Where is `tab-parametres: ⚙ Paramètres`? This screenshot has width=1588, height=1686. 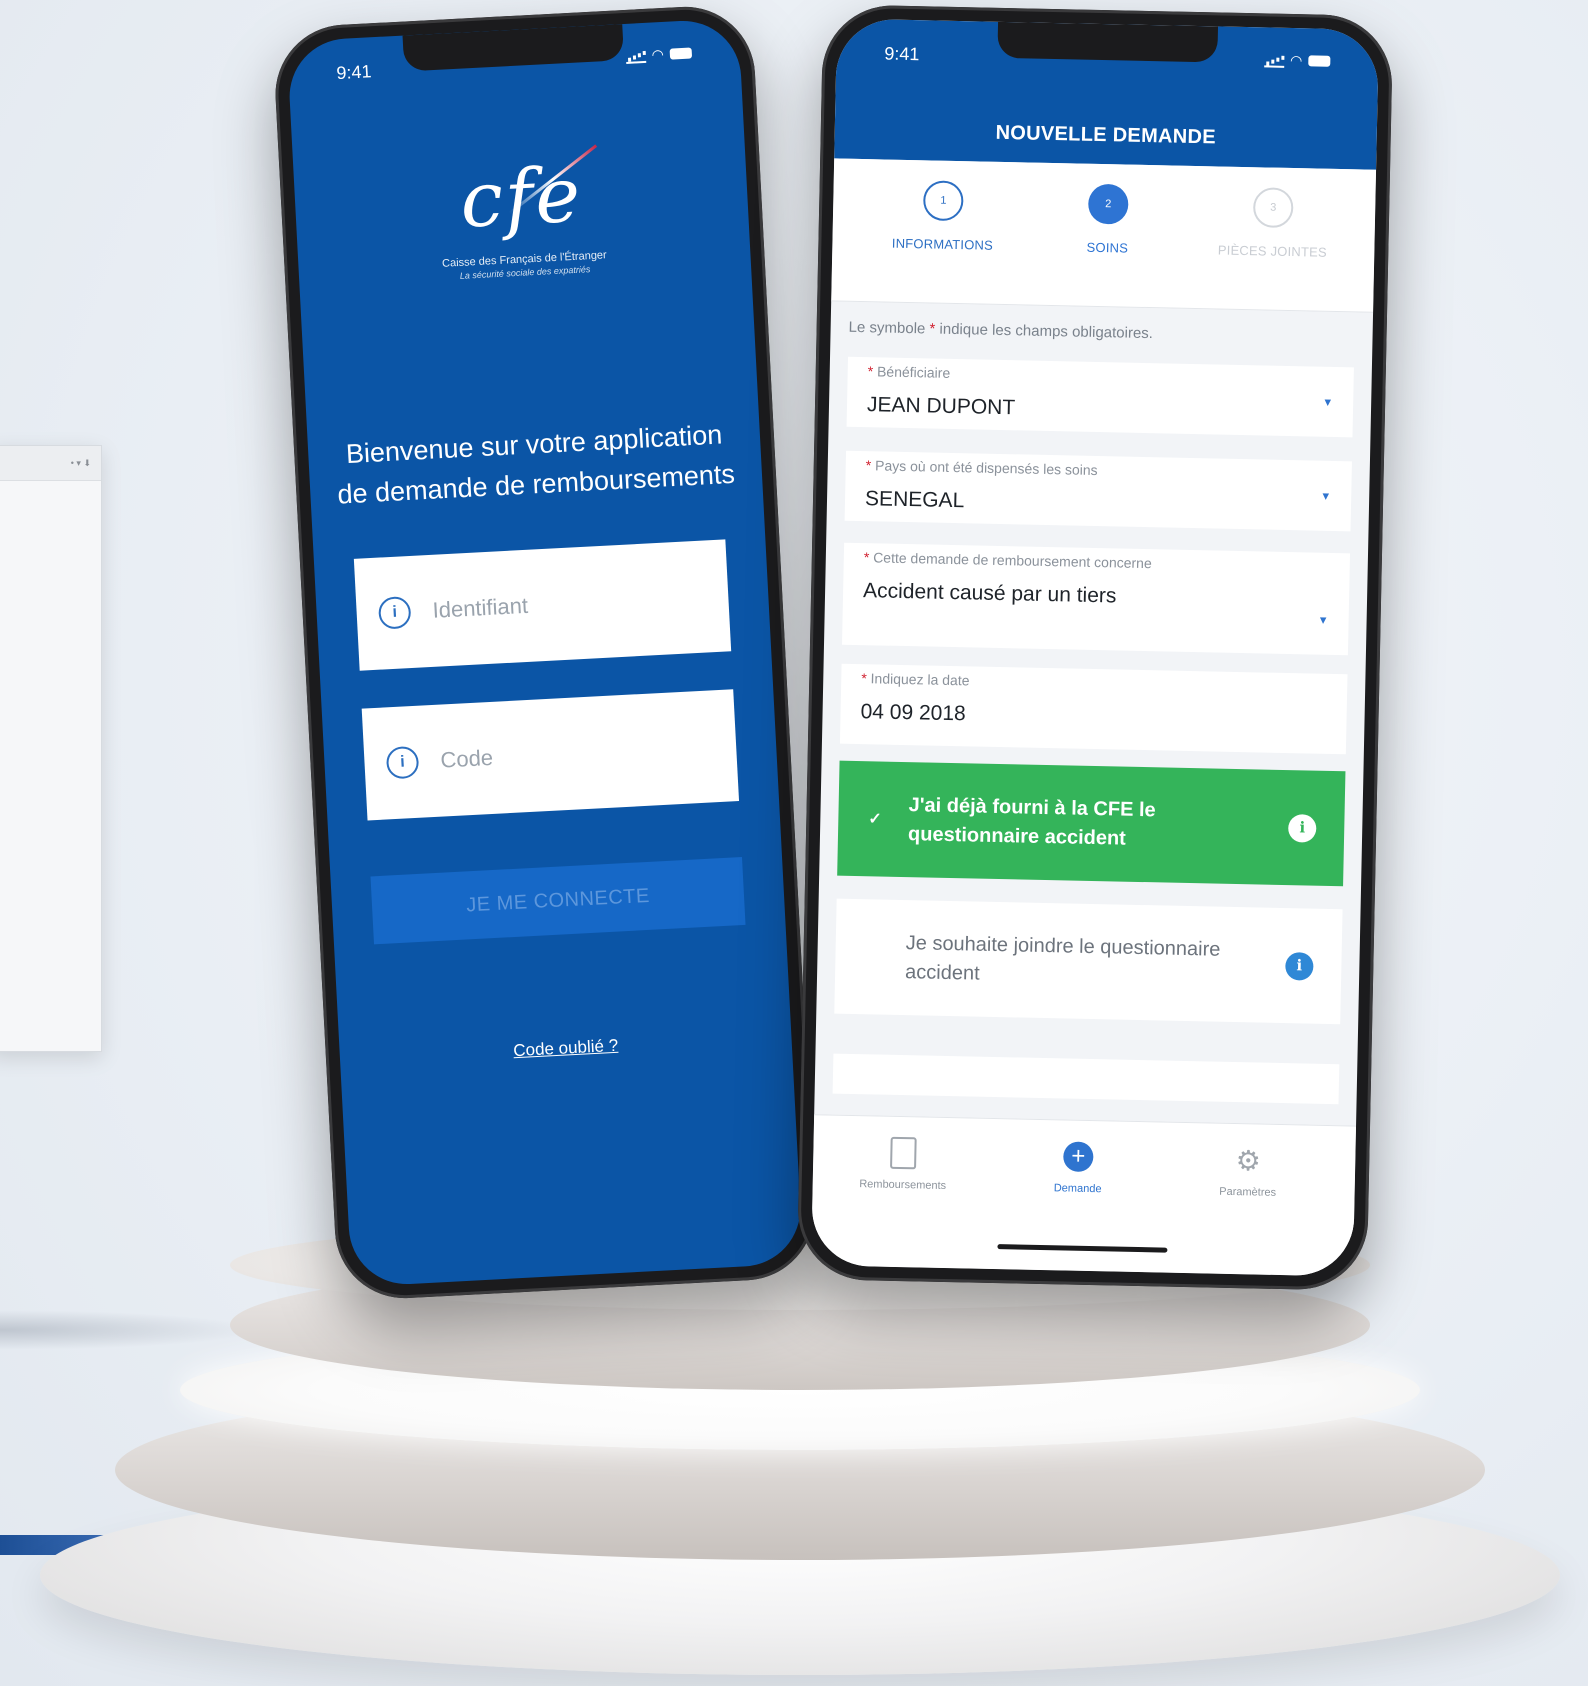
tab-parametres: ⚙ Paramètres is located at coordinates (1248, 1170).